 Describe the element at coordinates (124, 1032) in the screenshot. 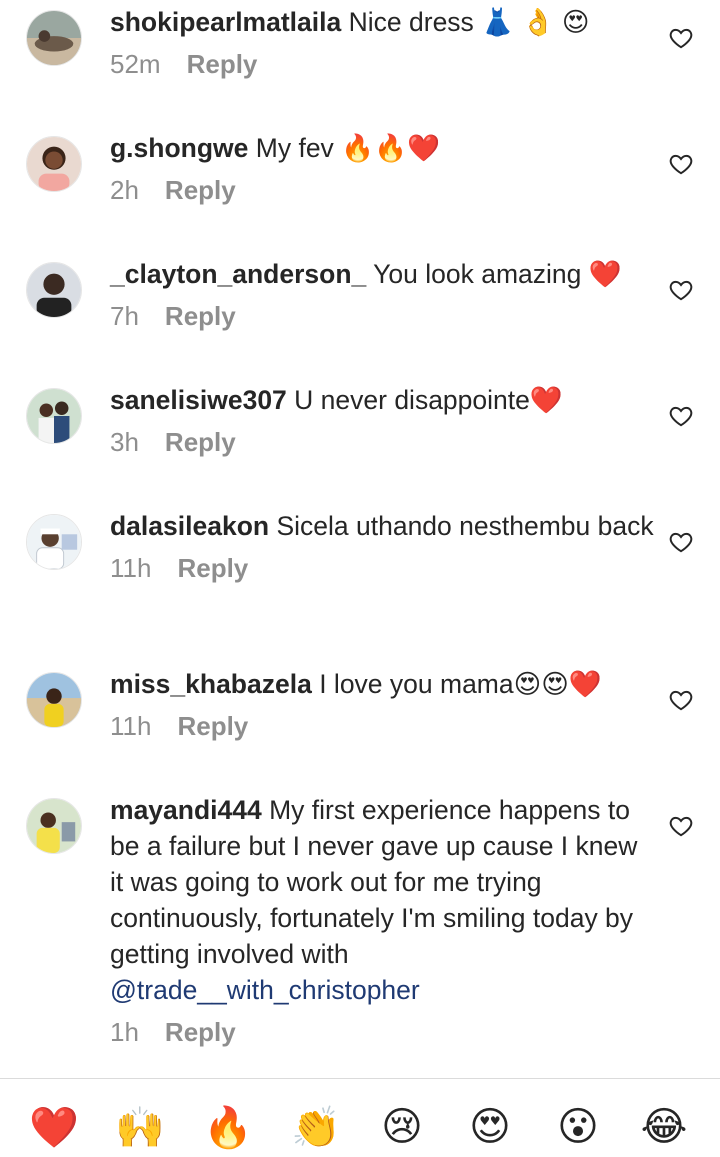

I see `comment-time: 1h` at that location.